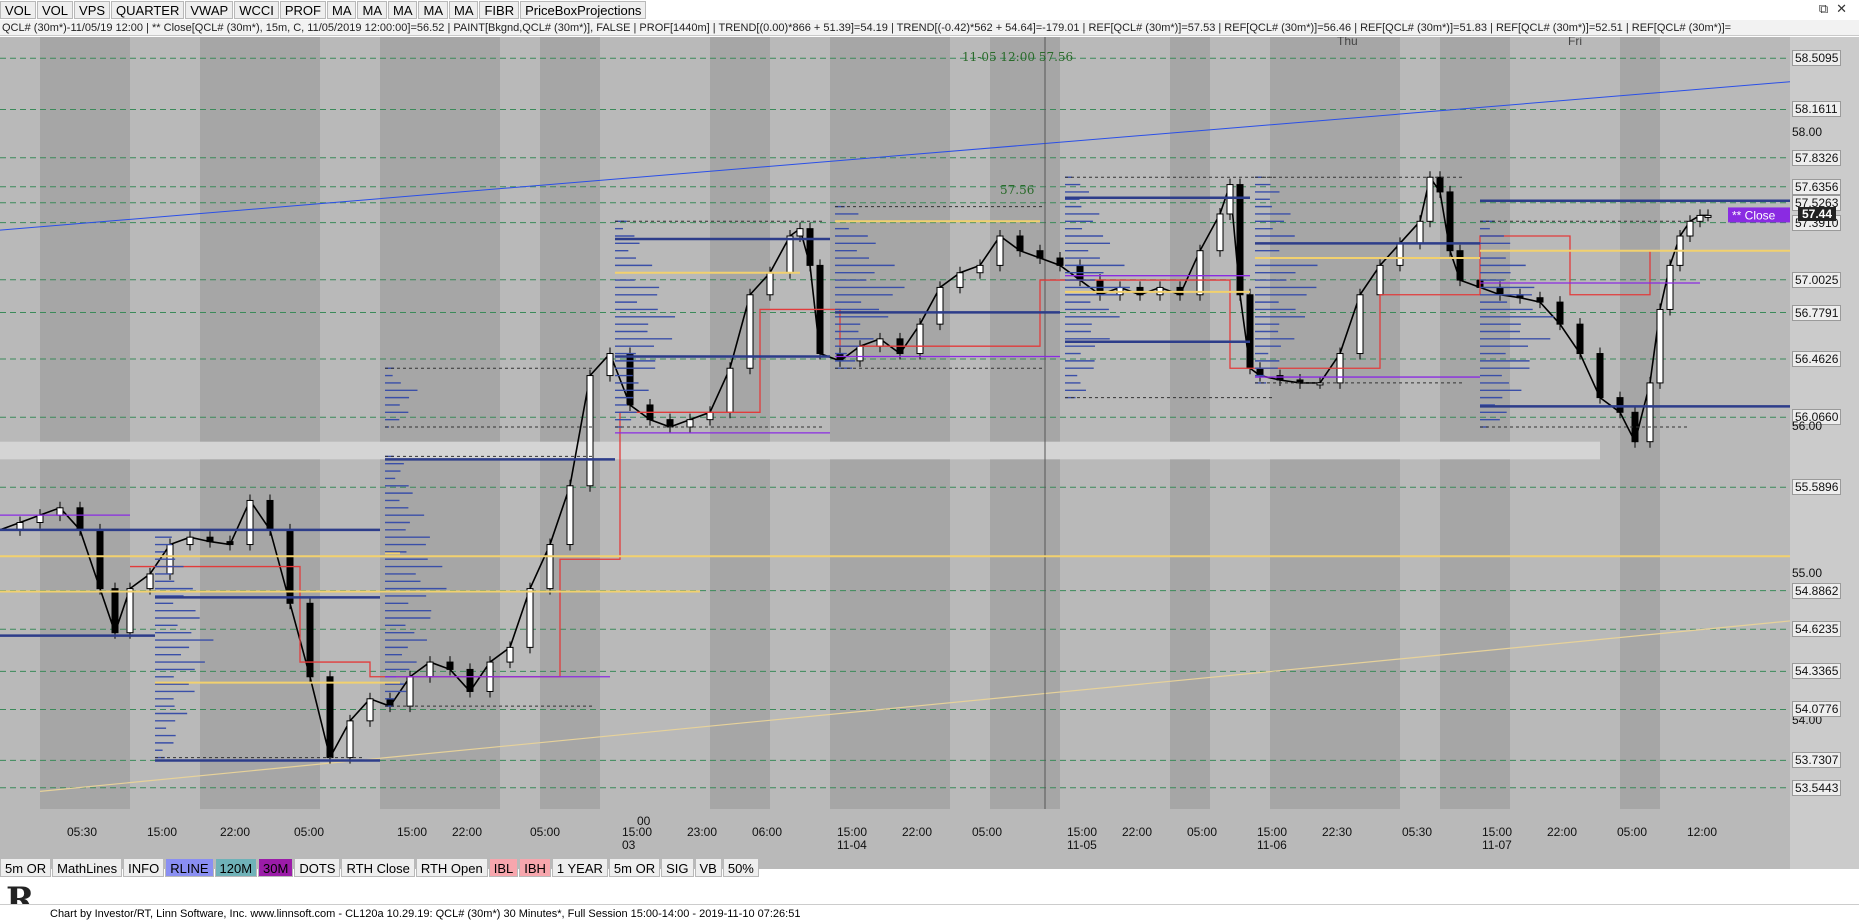 Image resolution: width=1859 pixels, height=924 pixels. What do you see at coordinates (1562, 832) in the screenshot?
I see `x-axis-time-label: 22:00` at bounding box center [1562, 832].